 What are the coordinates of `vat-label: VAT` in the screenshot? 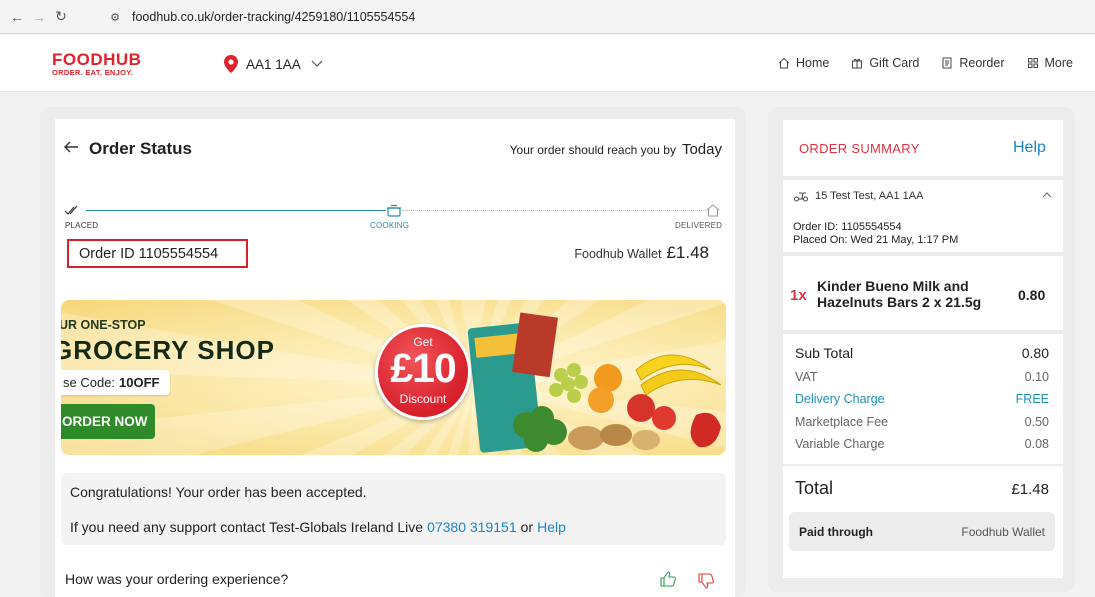 It's located at (806, 377).